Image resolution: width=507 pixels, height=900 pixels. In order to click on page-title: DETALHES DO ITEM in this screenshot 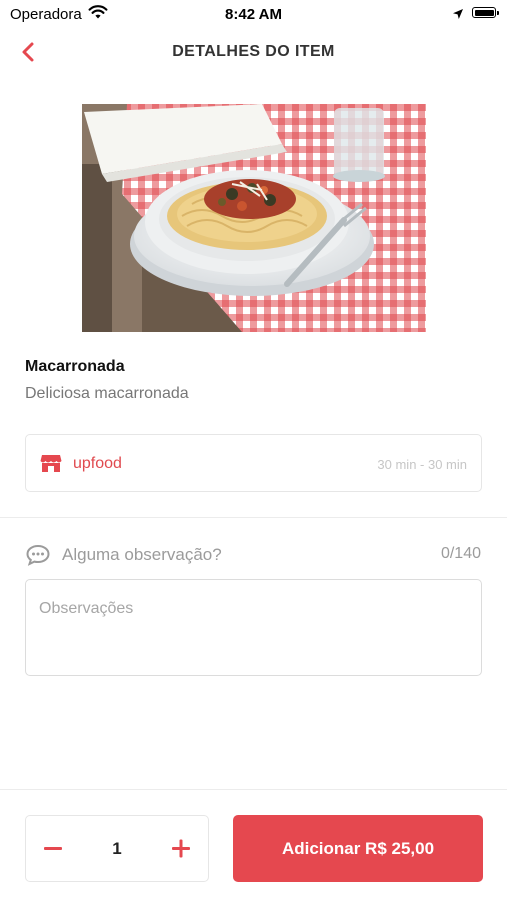, I will do `click(253, 51)`.